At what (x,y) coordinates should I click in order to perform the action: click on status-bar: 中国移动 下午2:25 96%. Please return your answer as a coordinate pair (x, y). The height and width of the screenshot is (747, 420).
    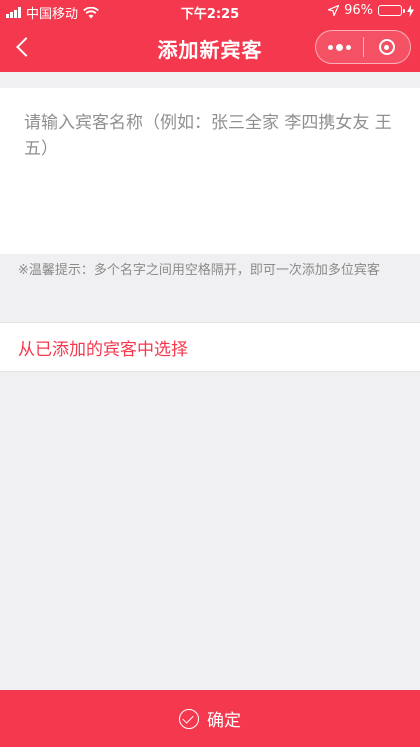
    Looking at the image, I should click on (210, 11).